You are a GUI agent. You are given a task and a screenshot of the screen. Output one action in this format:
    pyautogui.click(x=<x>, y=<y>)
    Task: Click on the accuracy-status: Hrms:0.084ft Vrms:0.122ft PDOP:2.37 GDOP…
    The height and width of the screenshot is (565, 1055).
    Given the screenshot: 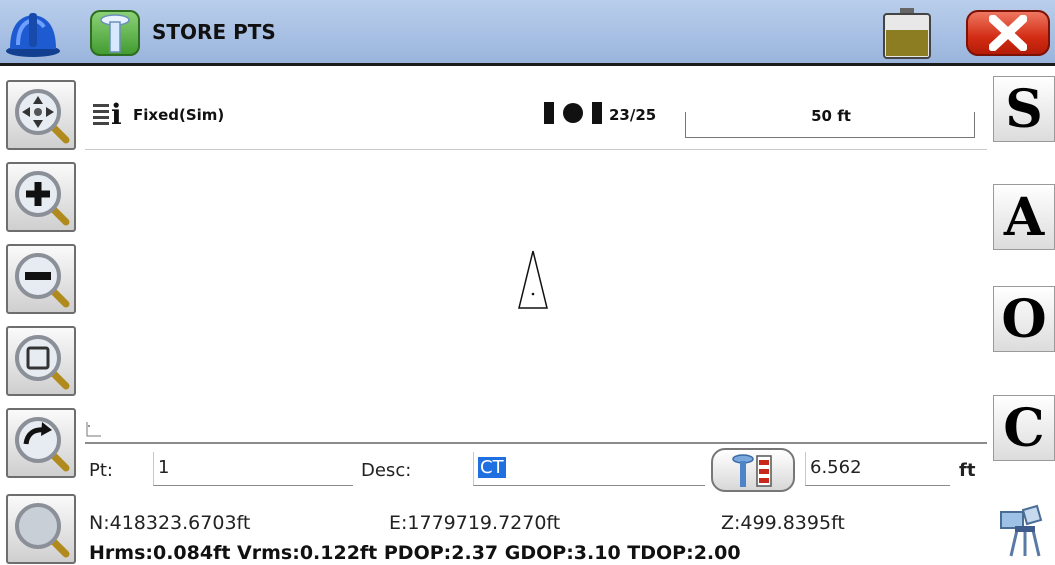 What is the action you would take?
    pyautogui.click(x=415, y=553)
    